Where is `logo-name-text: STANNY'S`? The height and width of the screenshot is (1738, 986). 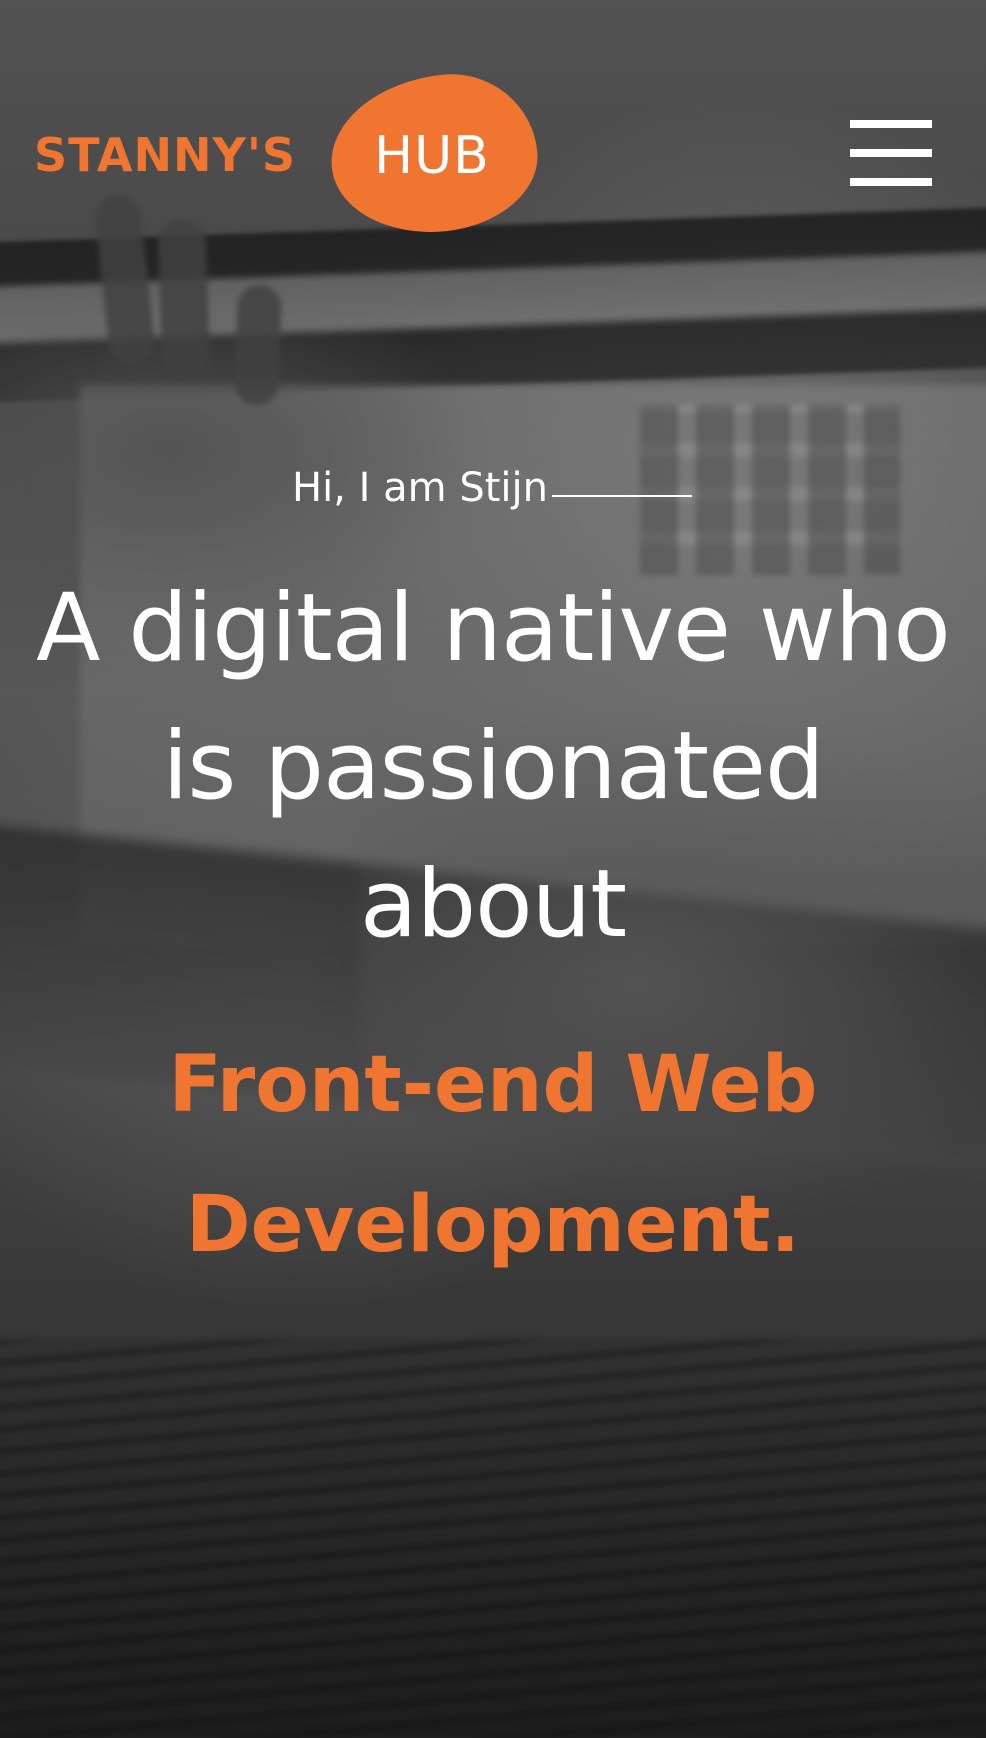 logo-name-text: STANNY'S is located at coordinates (165, 155).